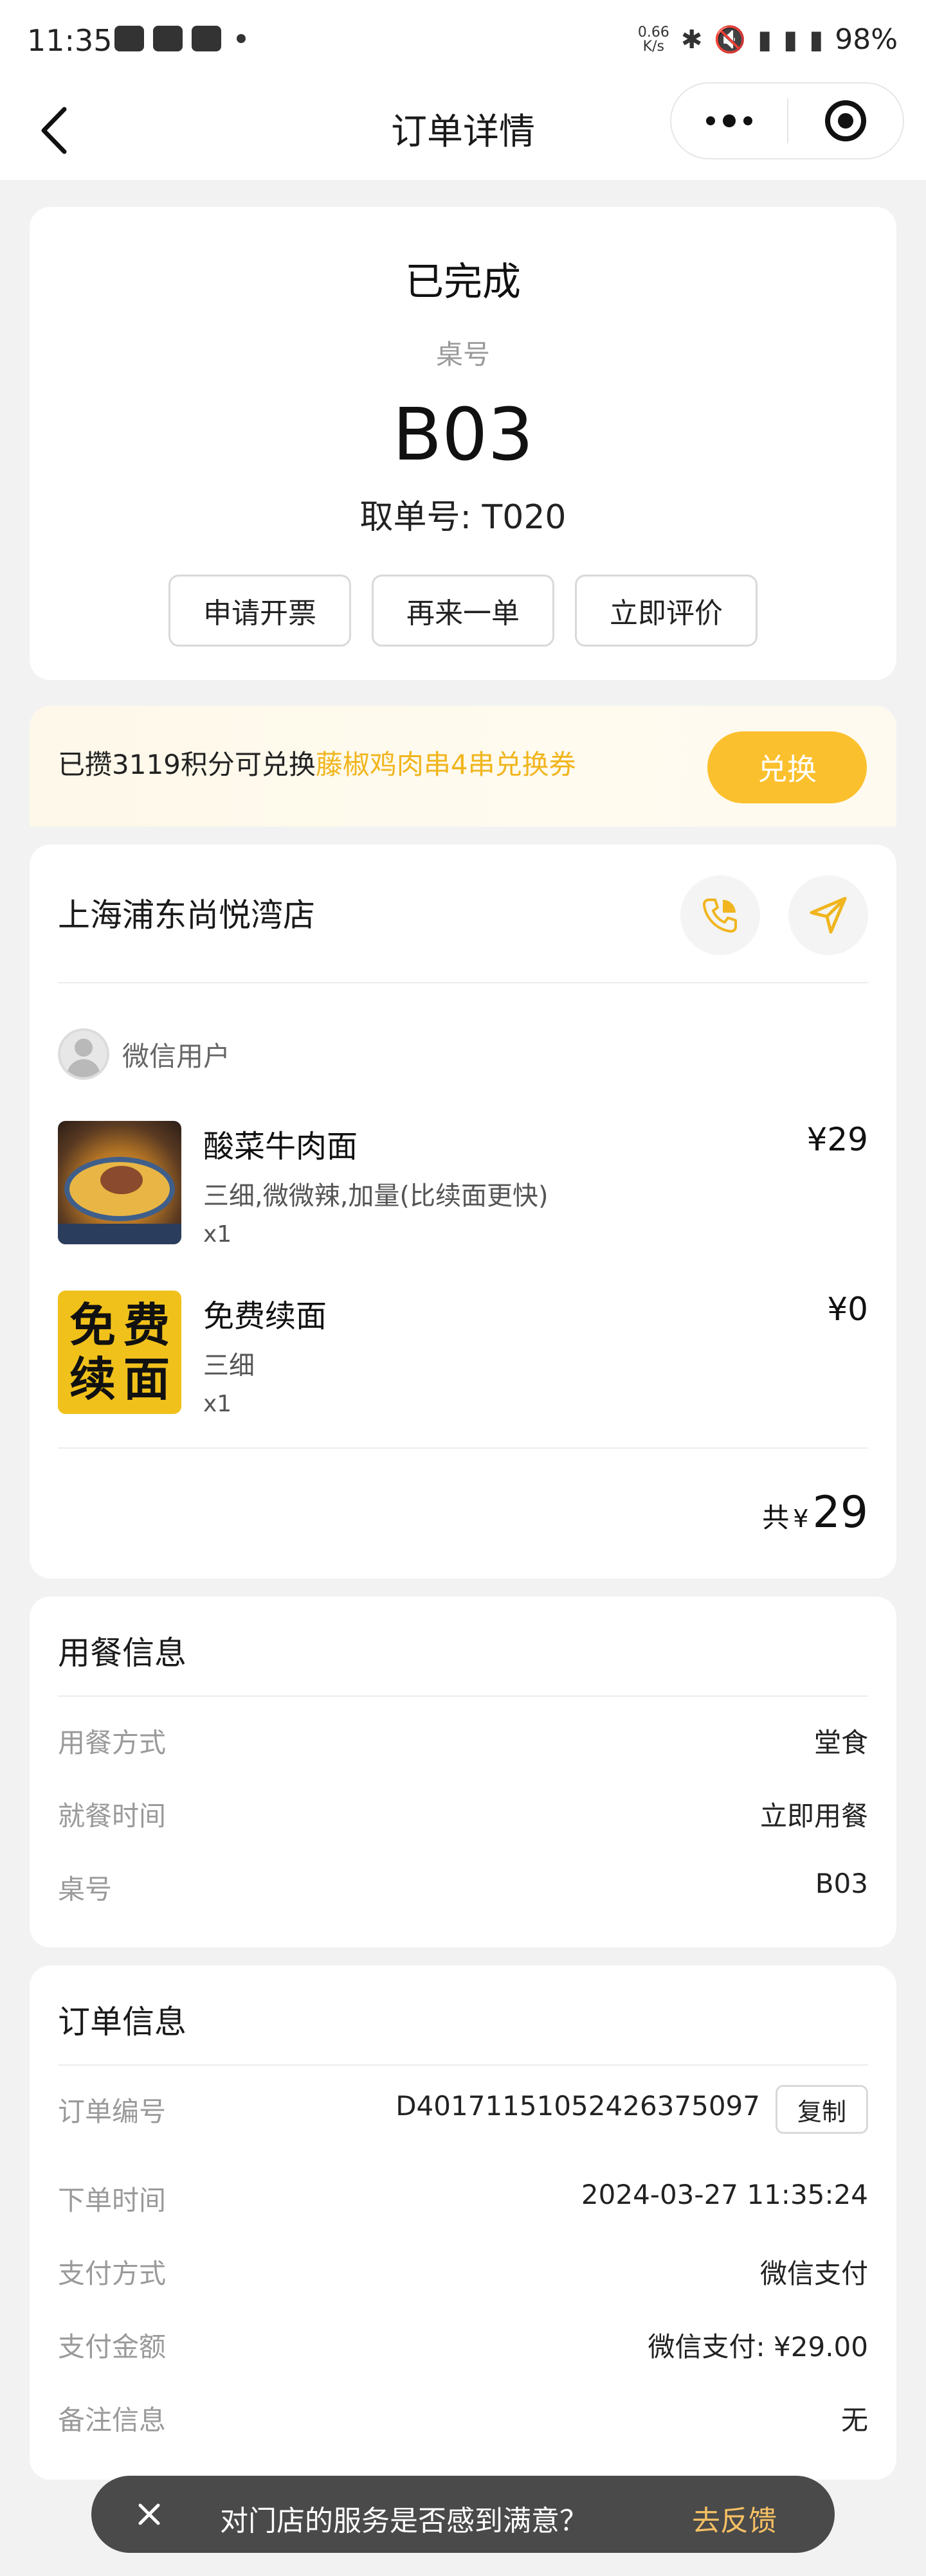  What do you see at coordinates (463, 38) in the screenshot?
I see `status-bar: 11:35 0.66 K/s ✱ 🔇 ▮ ▮ ▮ 98%` at bounding box center [463, 38].